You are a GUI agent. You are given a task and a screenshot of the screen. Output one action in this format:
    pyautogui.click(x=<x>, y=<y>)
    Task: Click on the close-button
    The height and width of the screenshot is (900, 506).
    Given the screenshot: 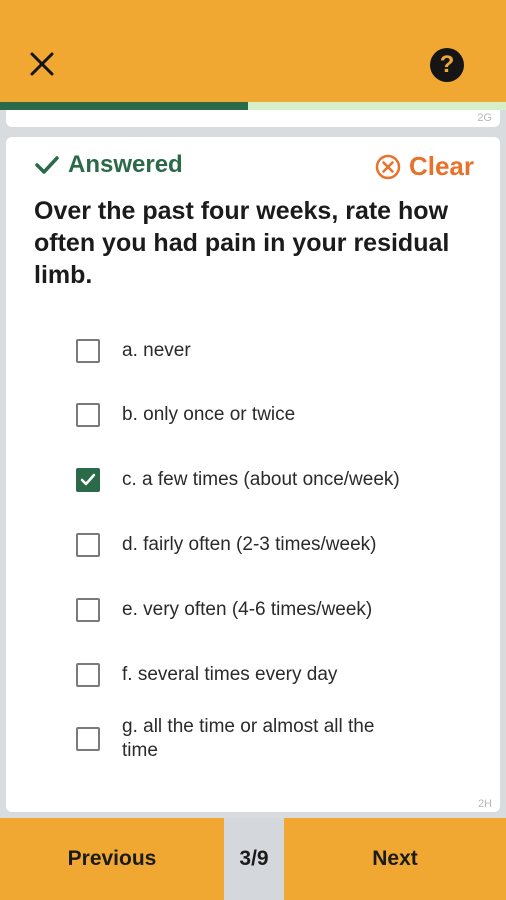 What is the action you would take?
    pyautogui.click(x=42, y=64)
    